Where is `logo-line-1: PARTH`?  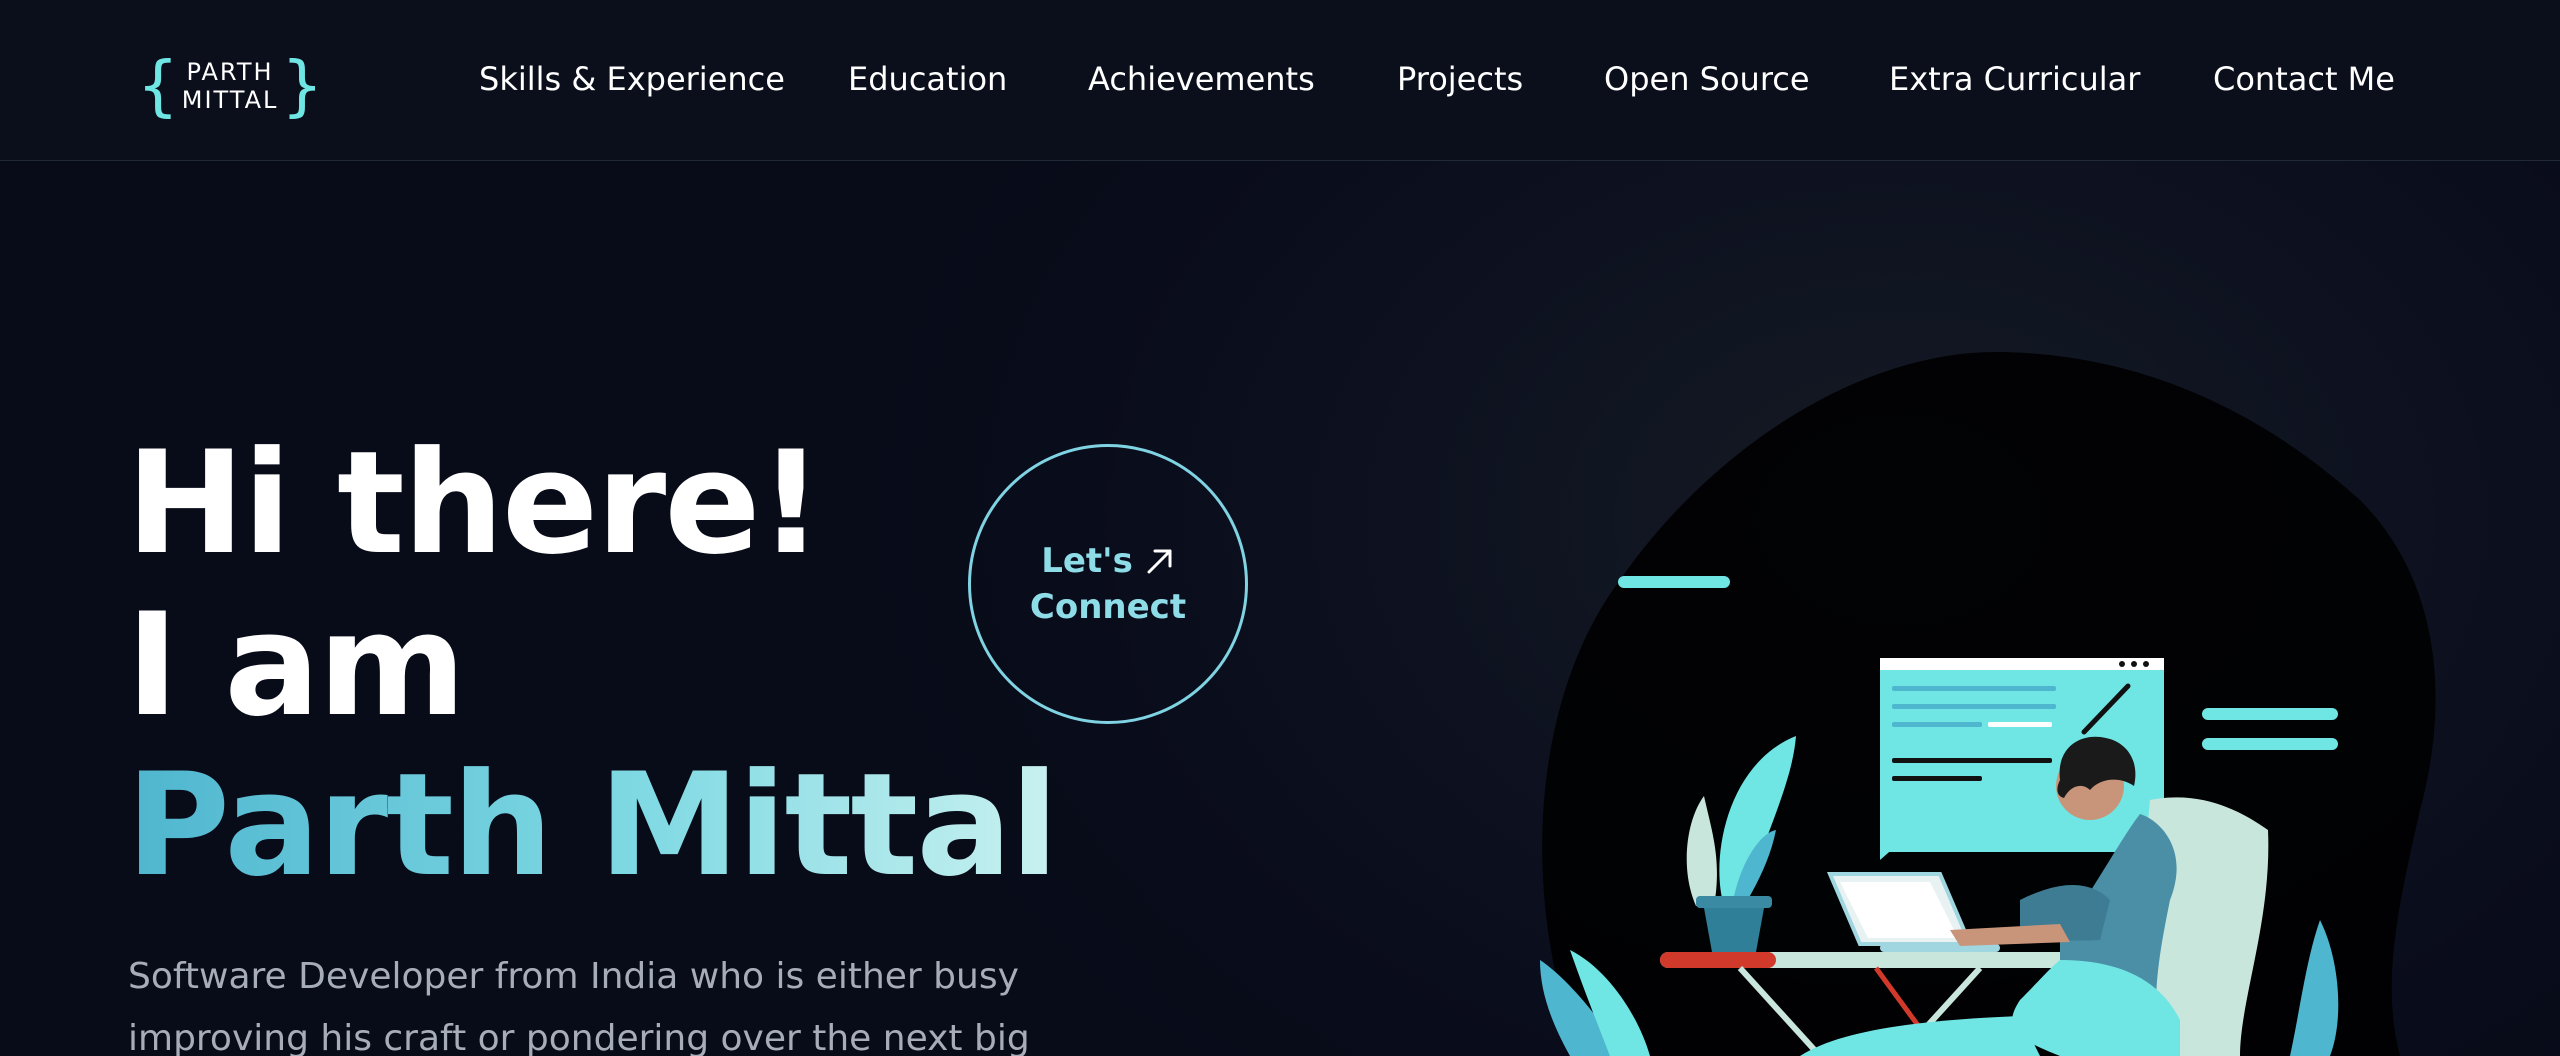
logo-line-1: PARTH is located at coordinates (230, 72).